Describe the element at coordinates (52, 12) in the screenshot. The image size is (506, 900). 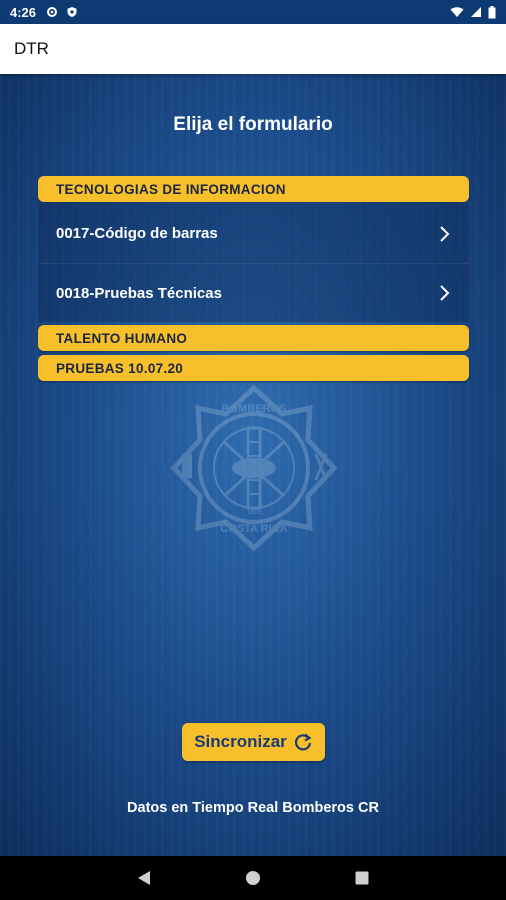
I see `settings-icon` at that location.